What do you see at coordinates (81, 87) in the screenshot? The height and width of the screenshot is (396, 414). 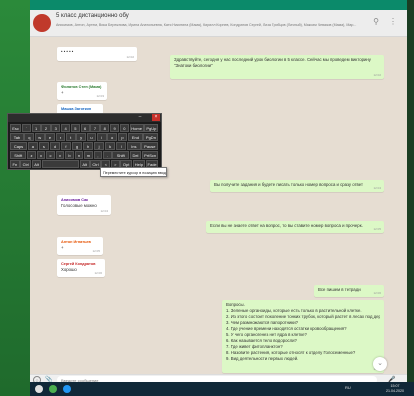 I see `message-sender: Филатов Степ (Мама)` at bounding box center [81, 87].